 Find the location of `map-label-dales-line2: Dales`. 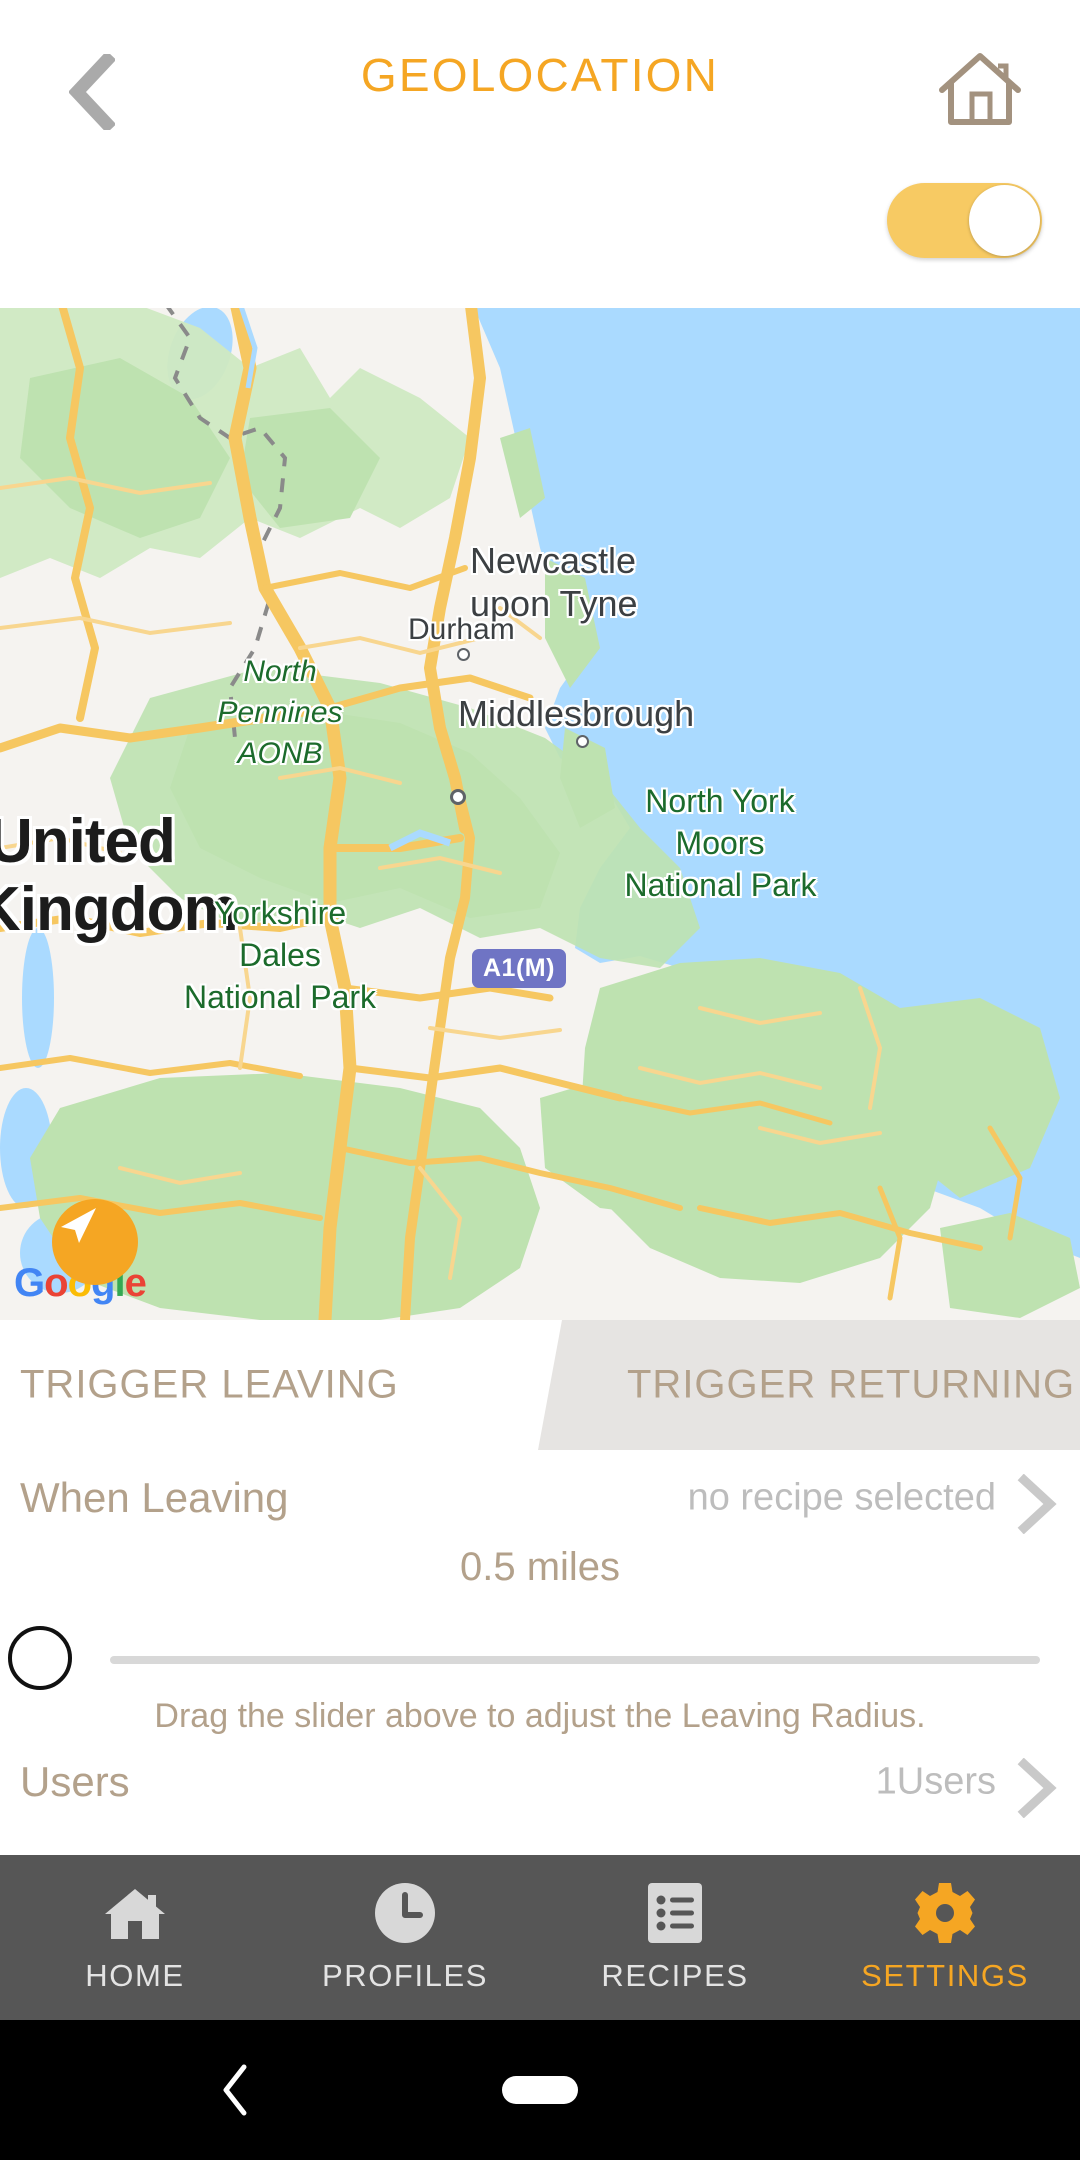

map-label-dales-line2: Dales is located at coordinates (280, 955).